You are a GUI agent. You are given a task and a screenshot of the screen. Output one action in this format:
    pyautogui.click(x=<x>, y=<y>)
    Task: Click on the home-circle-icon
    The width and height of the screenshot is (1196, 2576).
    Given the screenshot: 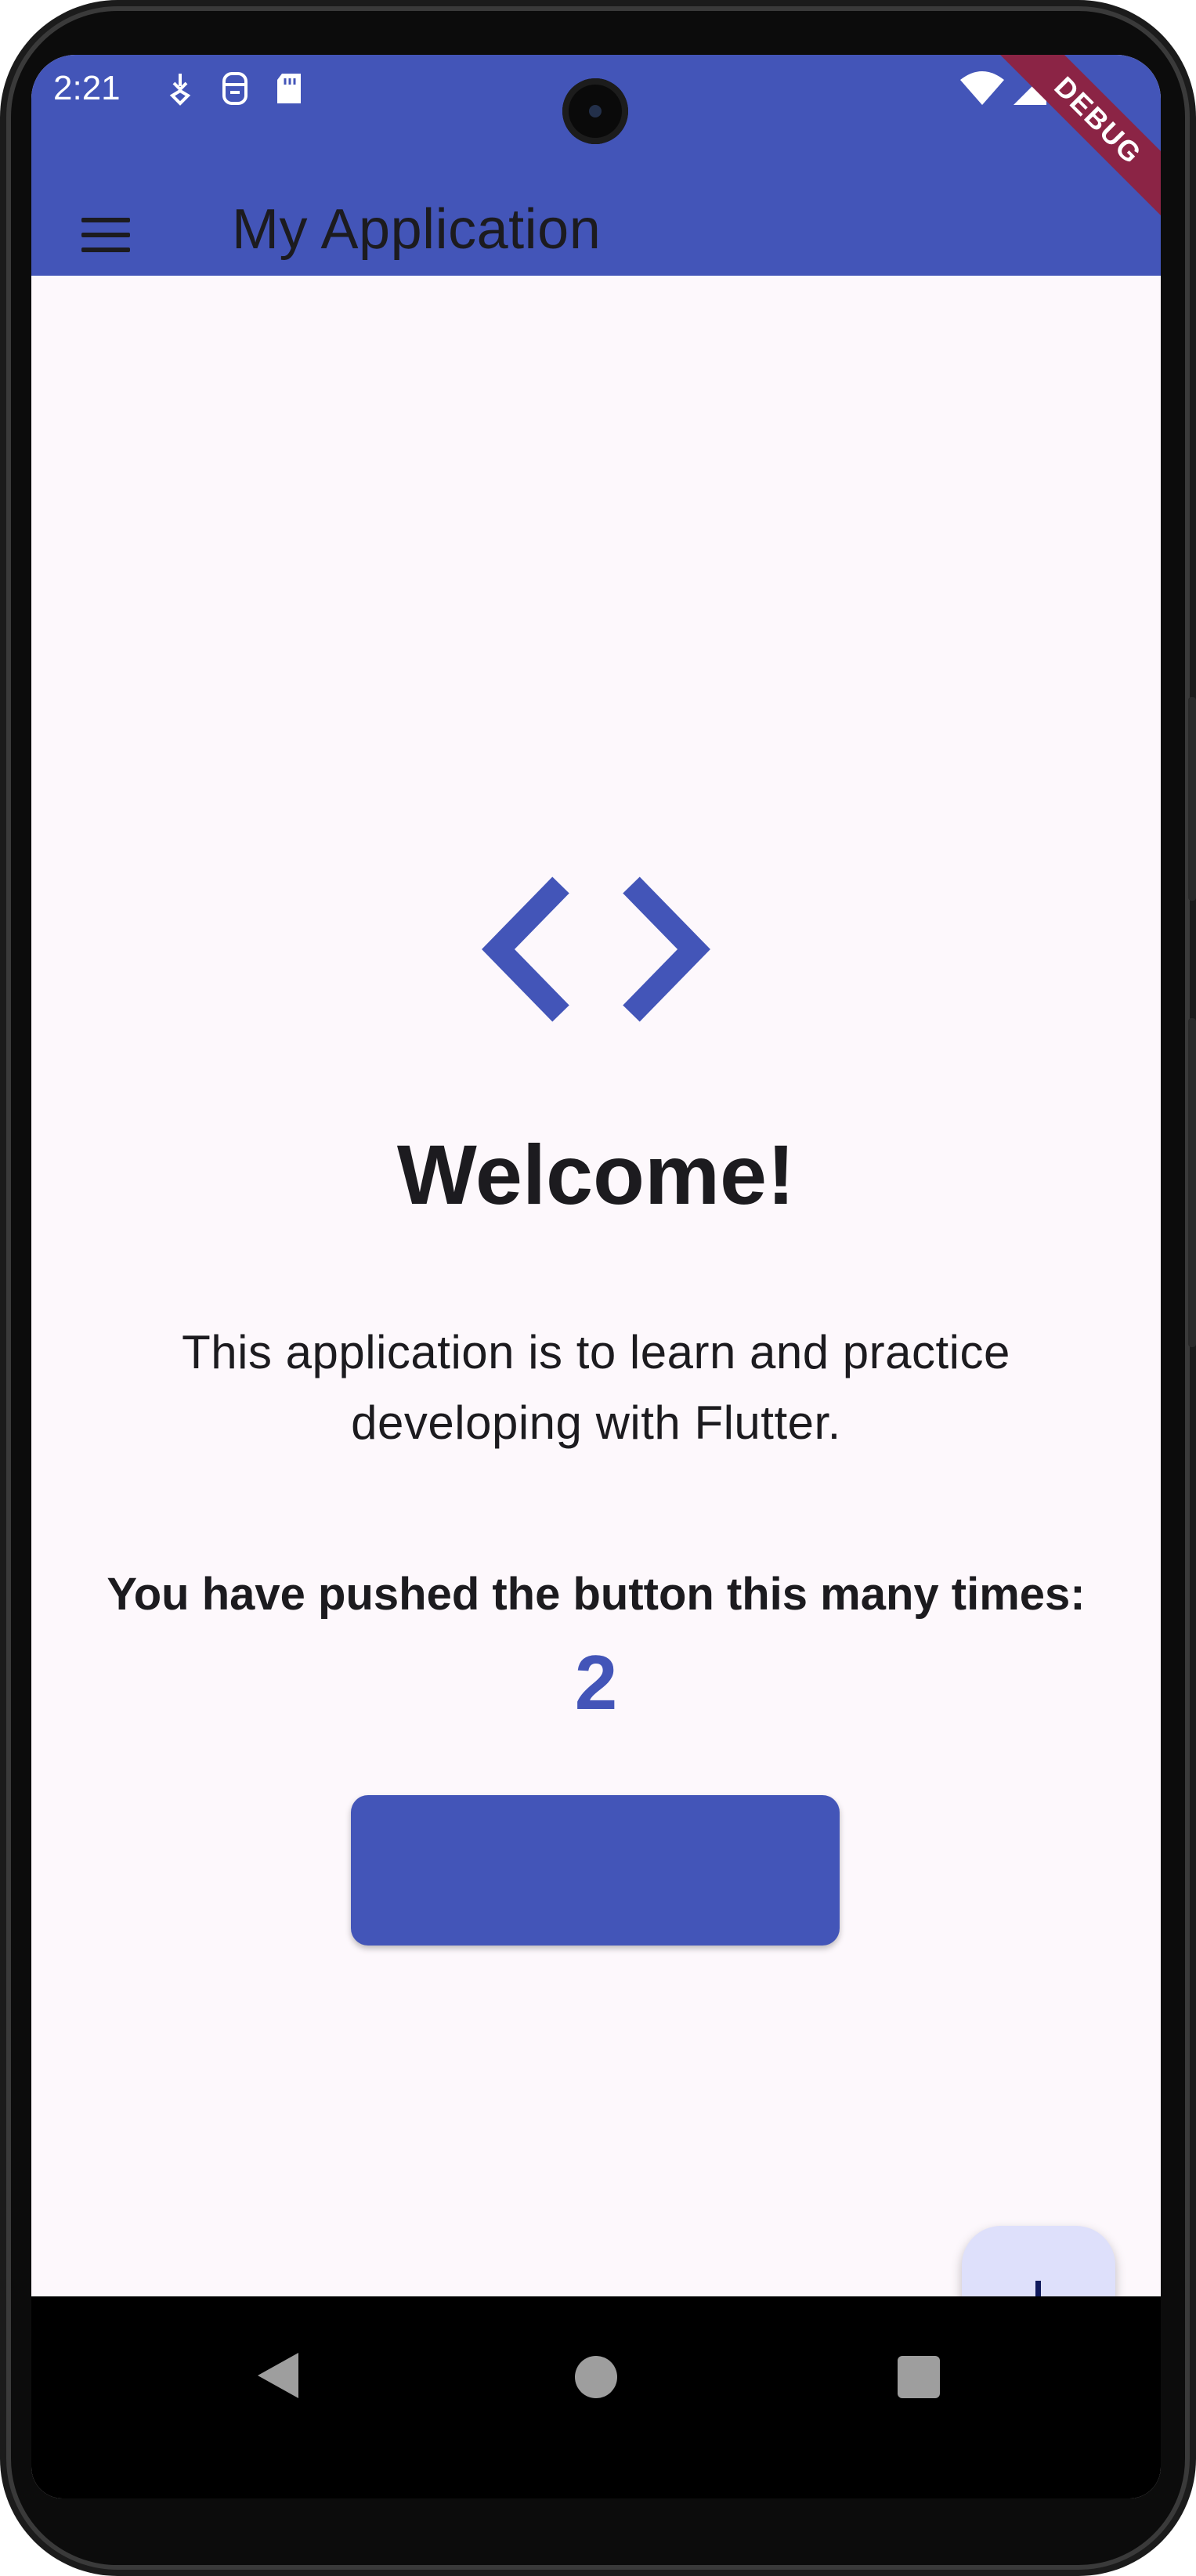 What is the action you would take?
    pyautogui.click(x=596, y=2377)
    